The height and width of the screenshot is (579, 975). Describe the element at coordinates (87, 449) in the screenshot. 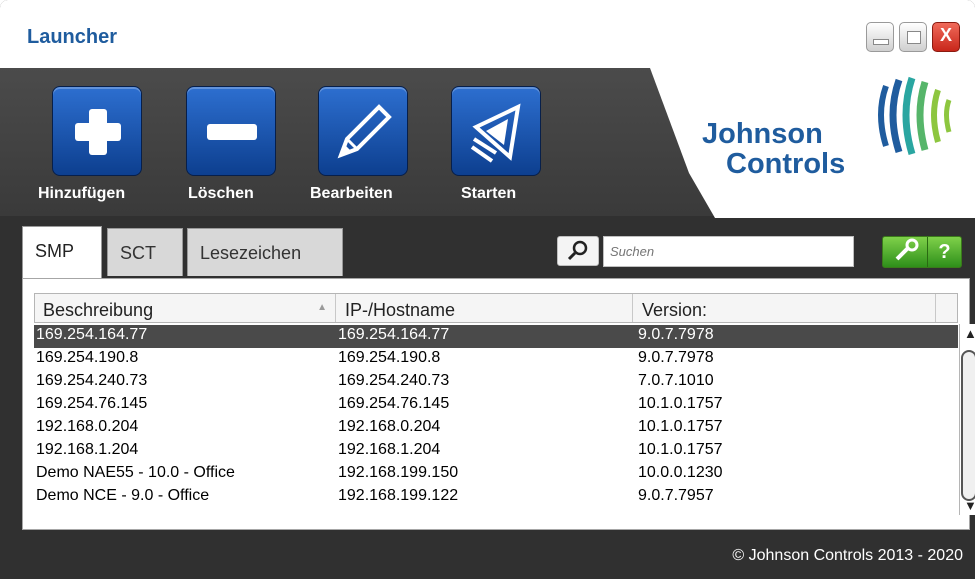

I see `cell-description: 192.168.1.204` at that location.